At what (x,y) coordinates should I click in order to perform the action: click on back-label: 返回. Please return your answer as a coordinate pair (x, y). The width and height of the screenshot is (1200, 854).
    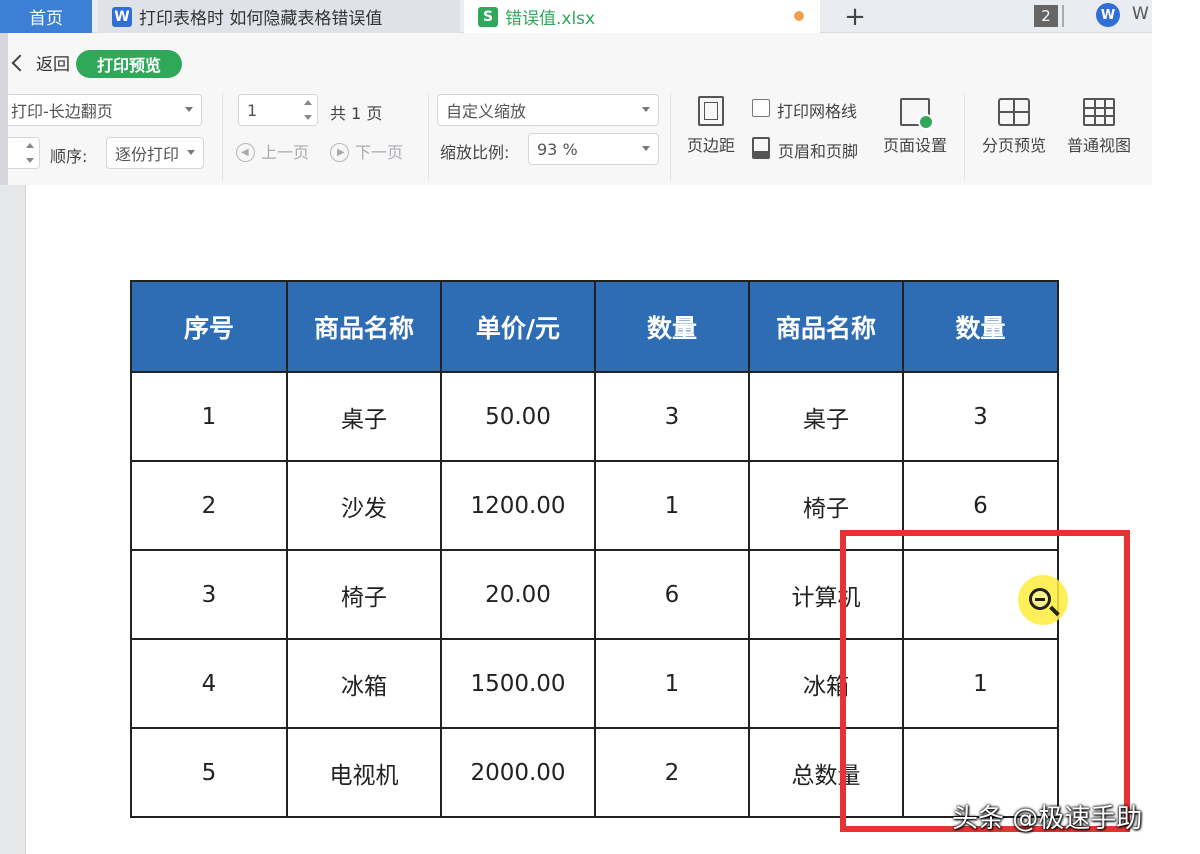
    Looking at the image, I should click on (53, 65).